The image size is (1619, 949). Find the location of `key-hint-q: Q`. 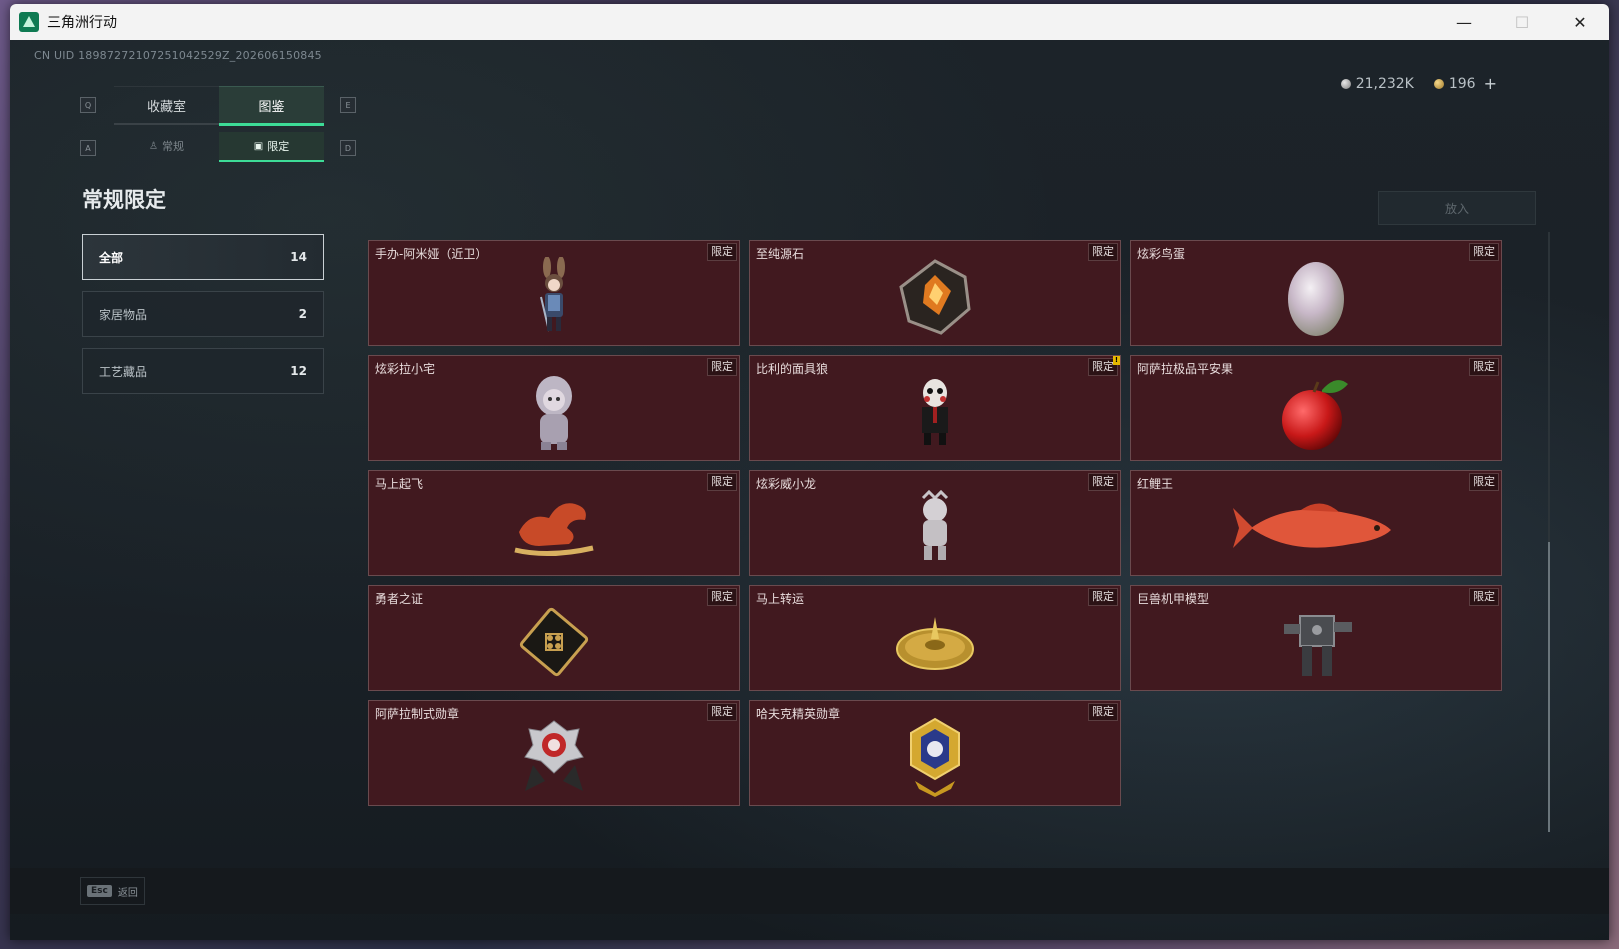

key-hint-q: Q is located at coordinates (88, 105).